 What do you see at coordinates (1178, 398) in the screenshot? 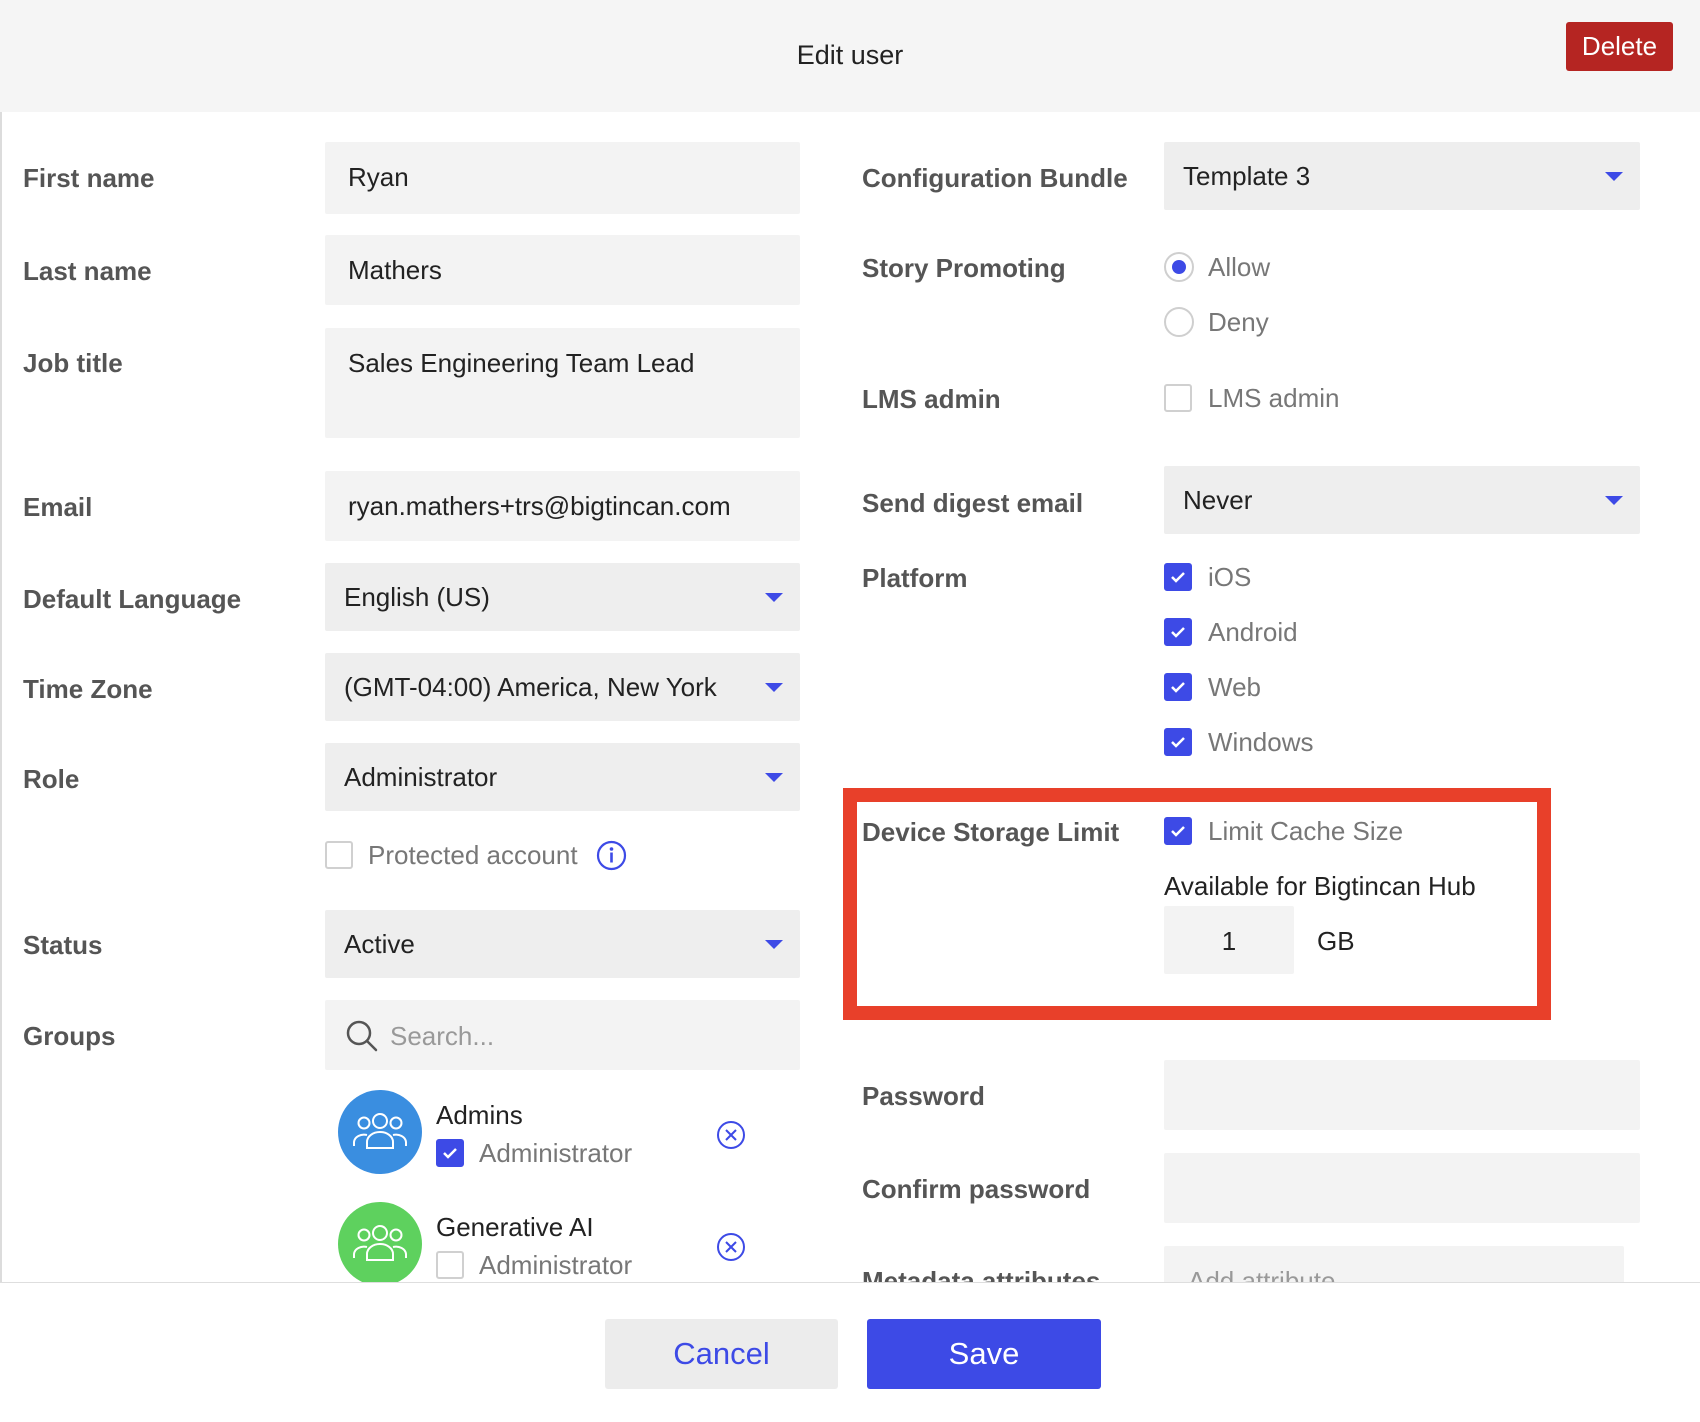
I see `lms-admin-checkbox` at bounding box center [1178, 398].